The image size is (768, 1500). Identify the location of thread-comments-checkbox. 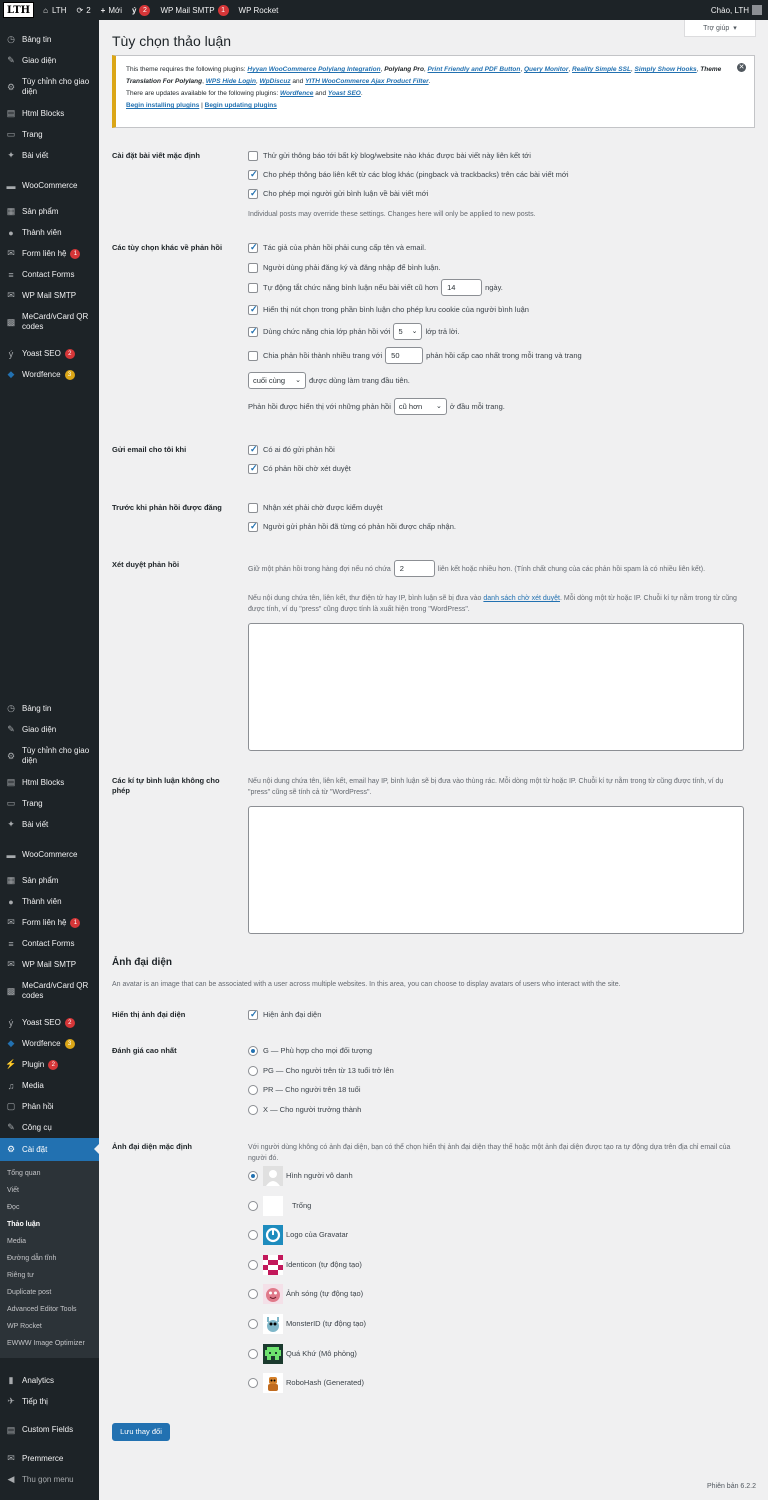
(253, 331).